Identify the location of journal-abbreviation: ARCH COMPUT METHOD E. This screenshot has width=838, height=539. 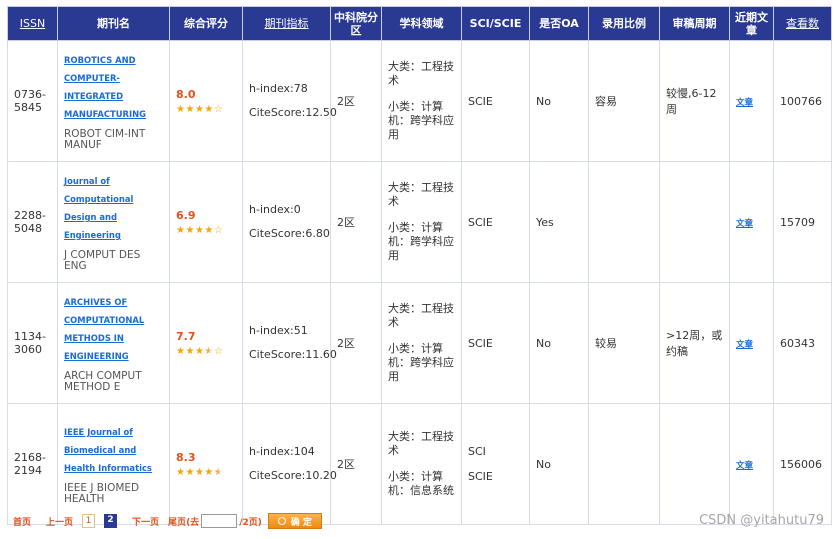
(103, 381).